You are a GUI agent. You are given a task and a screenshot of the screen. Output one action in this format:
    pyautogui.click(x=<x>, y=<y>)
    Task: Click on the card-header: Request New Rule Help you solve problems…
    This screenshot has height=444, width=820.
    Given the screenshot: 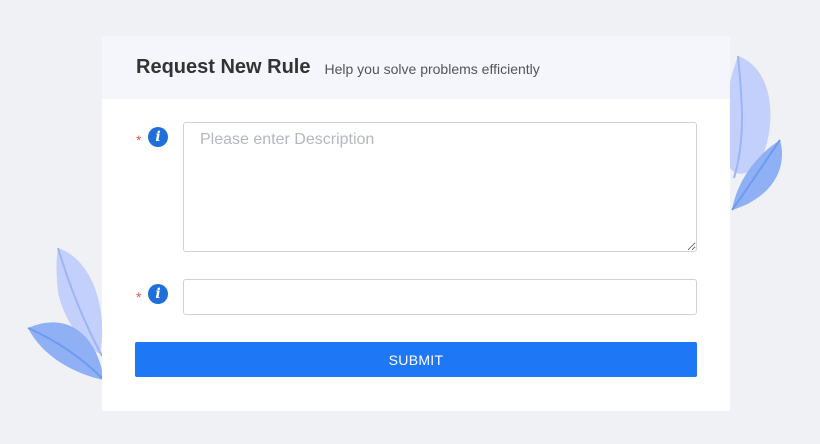 What is the action you would take?
    pyautogui.click(x=416, y=67)
    